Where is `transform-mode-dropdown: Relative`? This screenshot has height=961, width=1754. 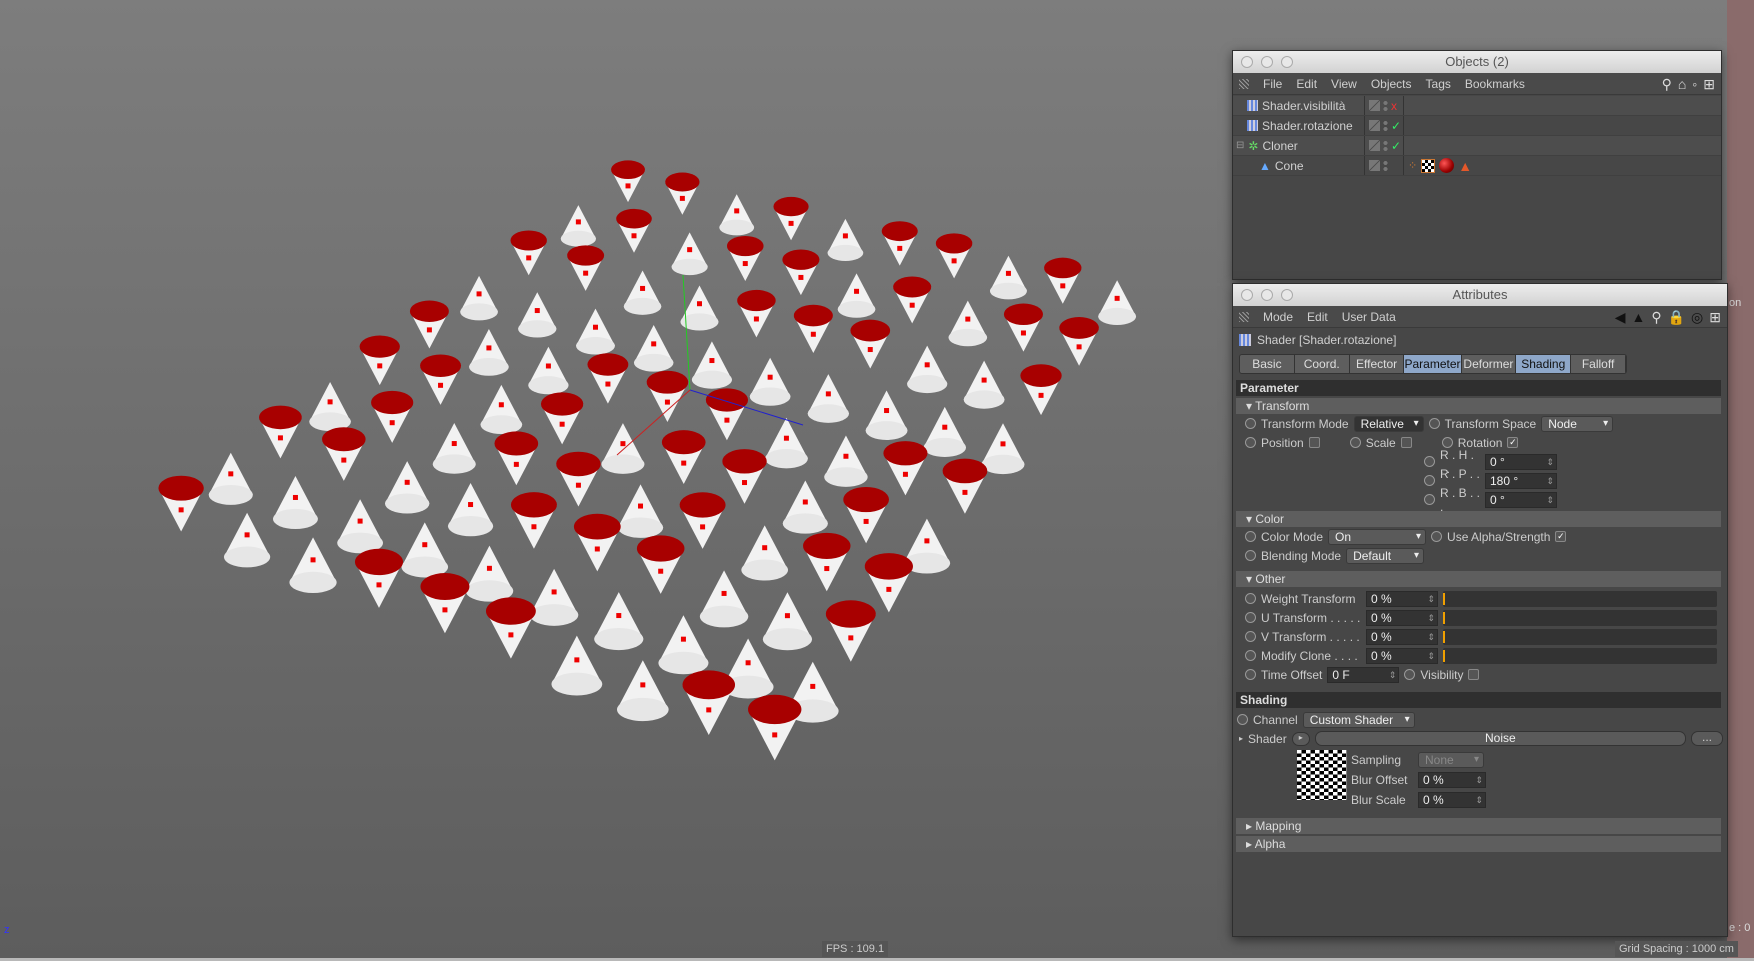 transform-mode-dropdown: Relative is located at coordinates (1388, 423).